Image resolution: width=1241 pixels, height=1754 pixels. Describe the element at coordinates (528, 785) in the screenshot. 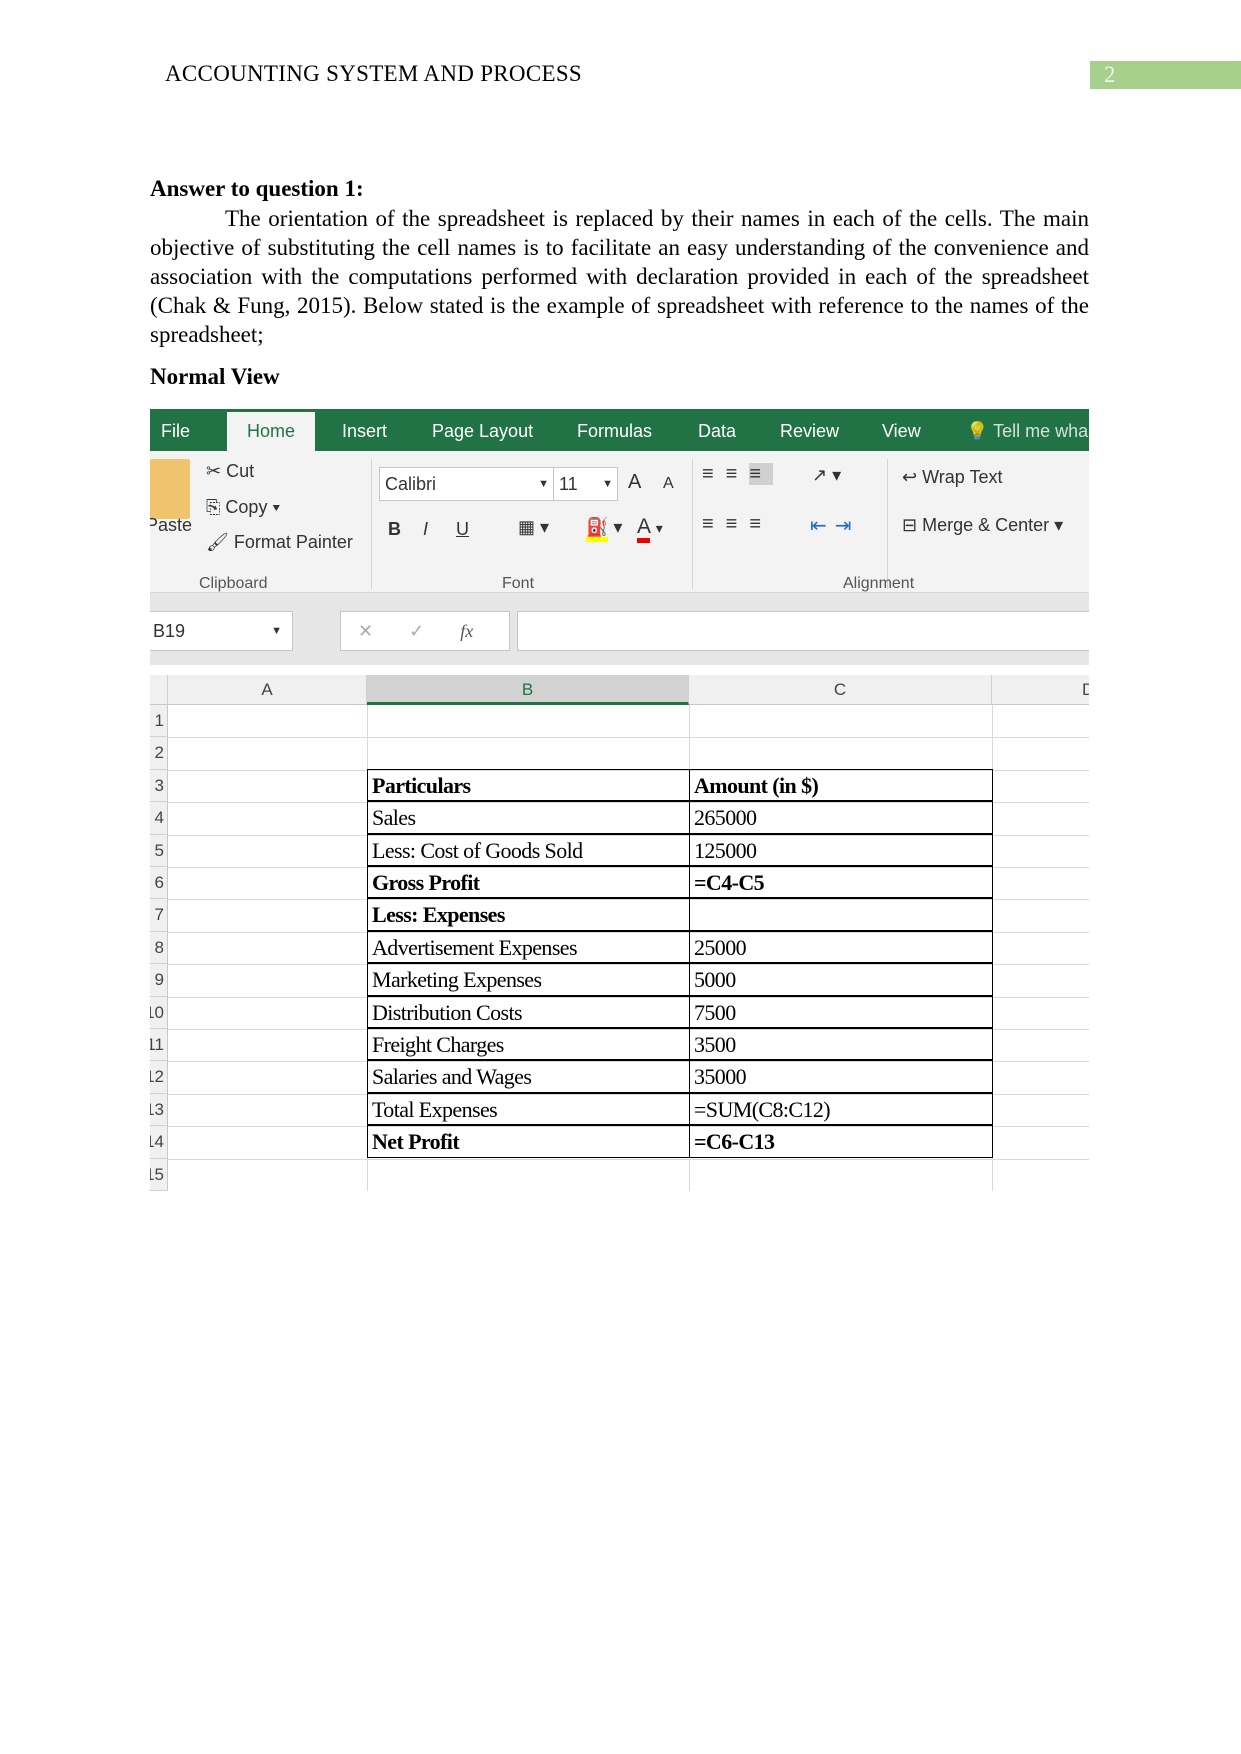

I see `cell-particular: Particulars` at that location.